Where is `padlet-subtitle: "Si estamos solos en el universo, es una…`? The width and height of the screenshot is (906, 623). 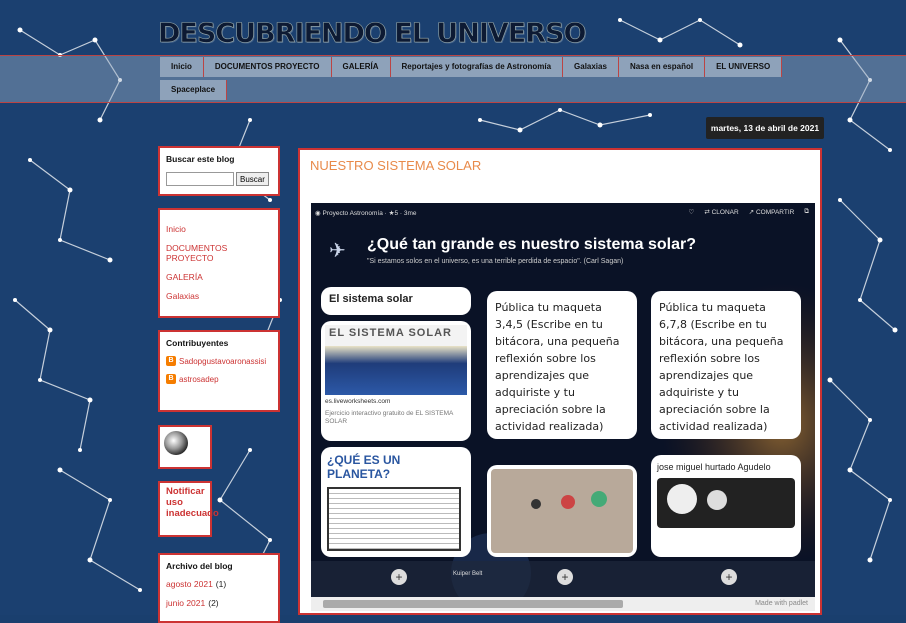
padlet-subtitle: "Si estamos solos en el universo, es una… is located at coordinates (495, 261).